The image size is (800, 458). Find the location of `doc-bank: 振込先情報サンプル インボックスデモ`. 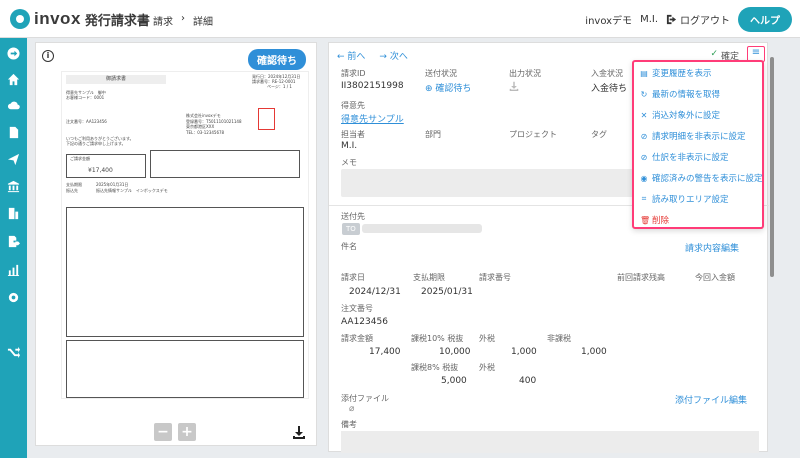

doc-bank: 振込先情報サンプル インボックスデモ is located at coordinates (132, 190).